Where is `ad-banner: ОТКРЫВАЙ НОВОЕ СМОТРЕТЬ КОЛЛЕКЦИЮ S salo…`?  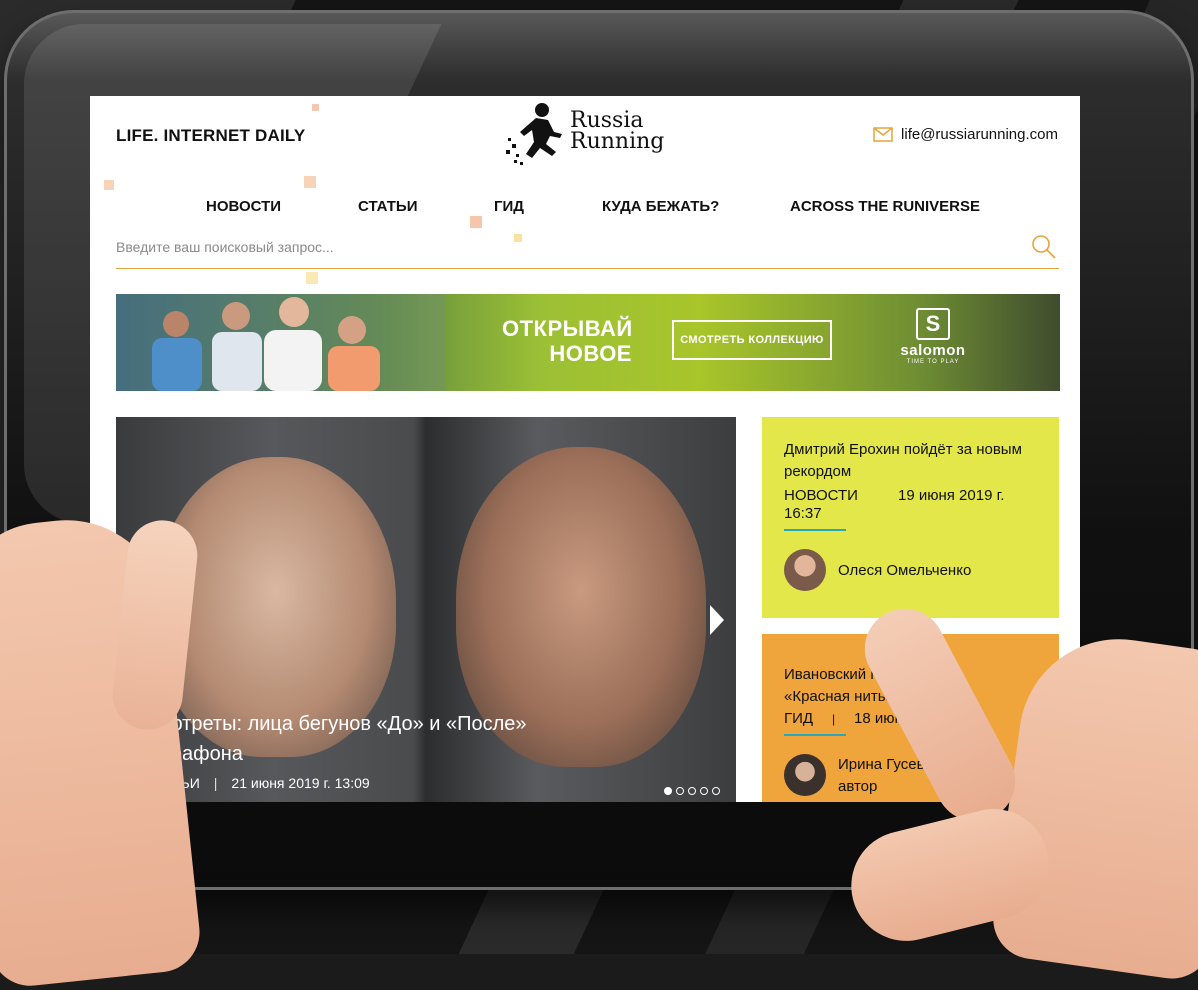
ad-banner: ОТКРЫВАЙ НОВОЕ СМОТРЕТЬ КОЛЛЕКЦИЮ S salo… is located at coordinates (588, 342).